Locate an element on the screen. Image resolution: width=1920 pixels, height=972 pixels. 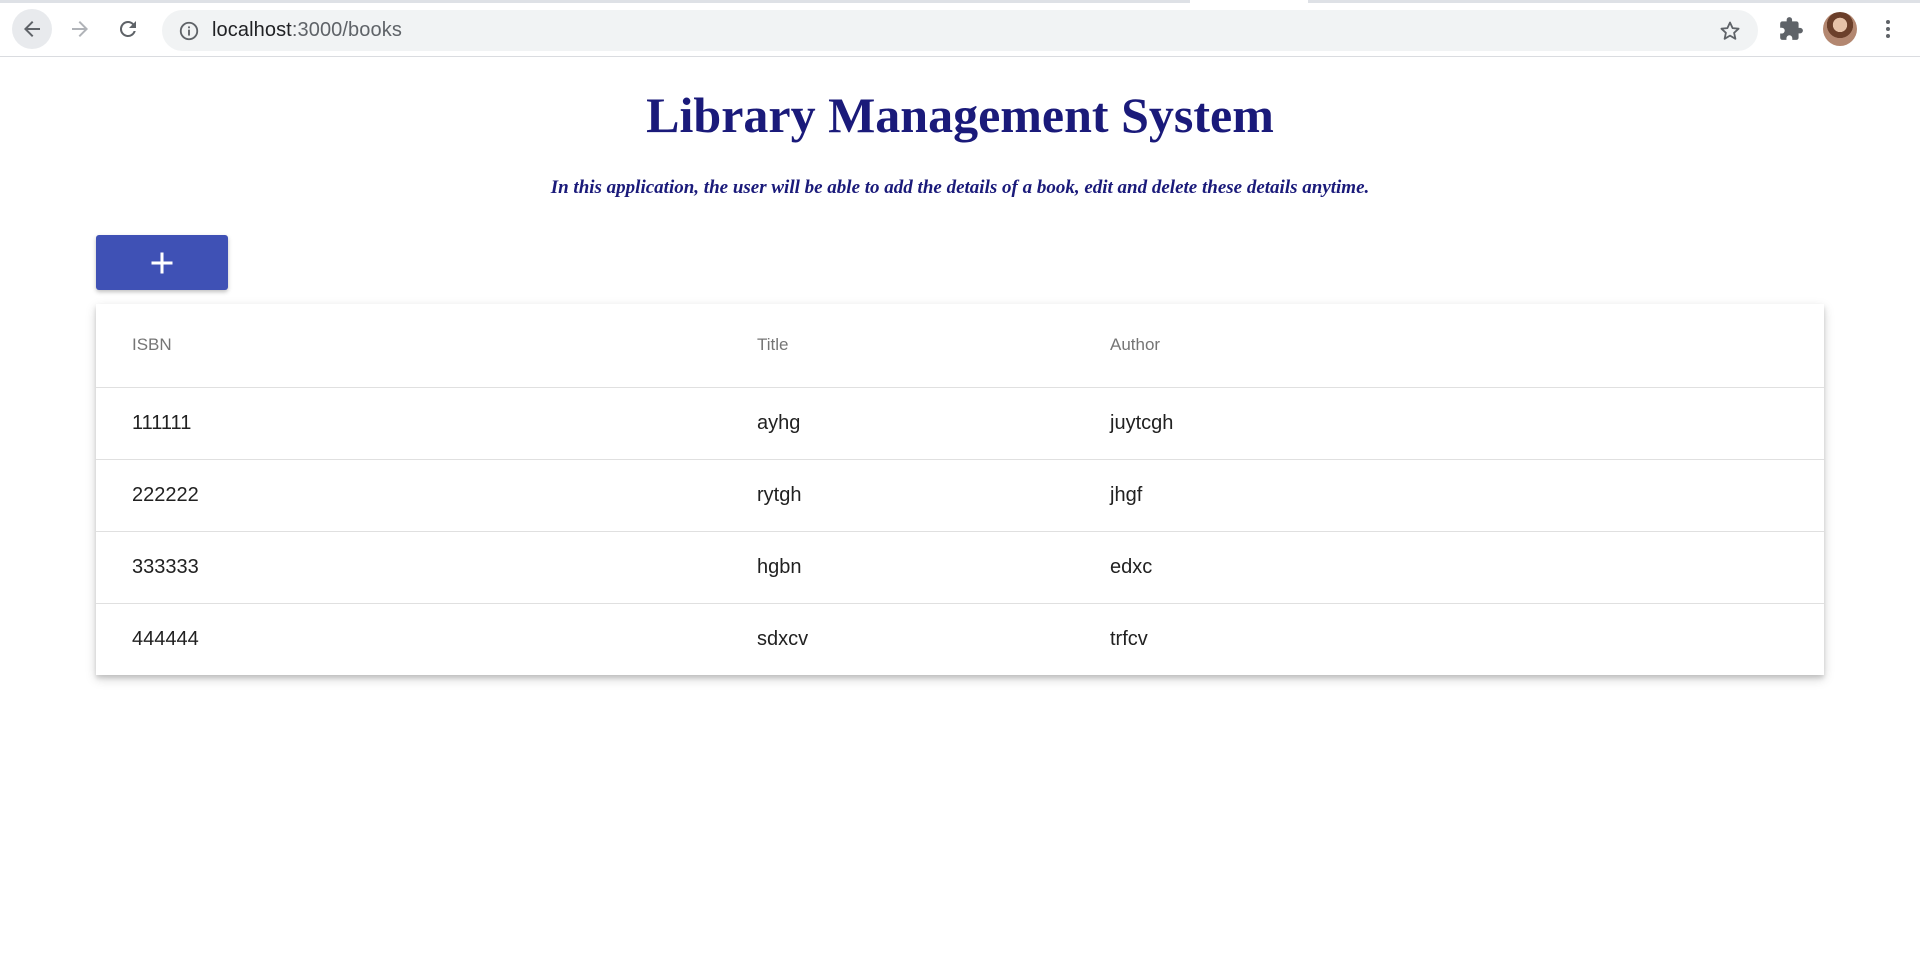
column-header-author: Author is located at coordinates (1467, 346).